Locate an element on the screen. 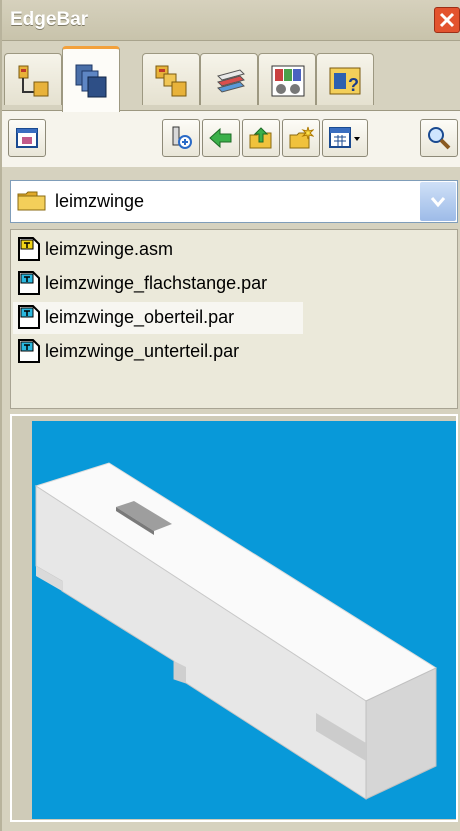 The width and height of the screenshot is (460, 831). back-button is located at coordinates (221, 138).